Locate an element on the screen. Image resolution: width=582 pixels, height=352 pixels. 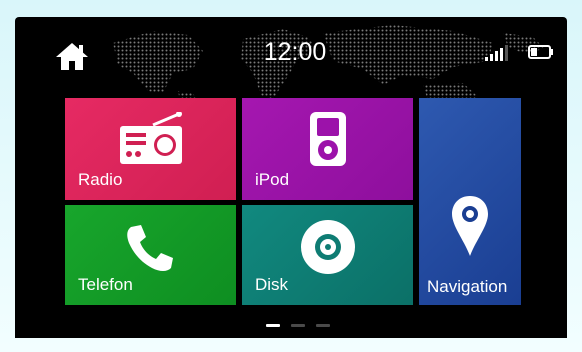
tile-ipod: iPod is located at coordinates (327, 149).